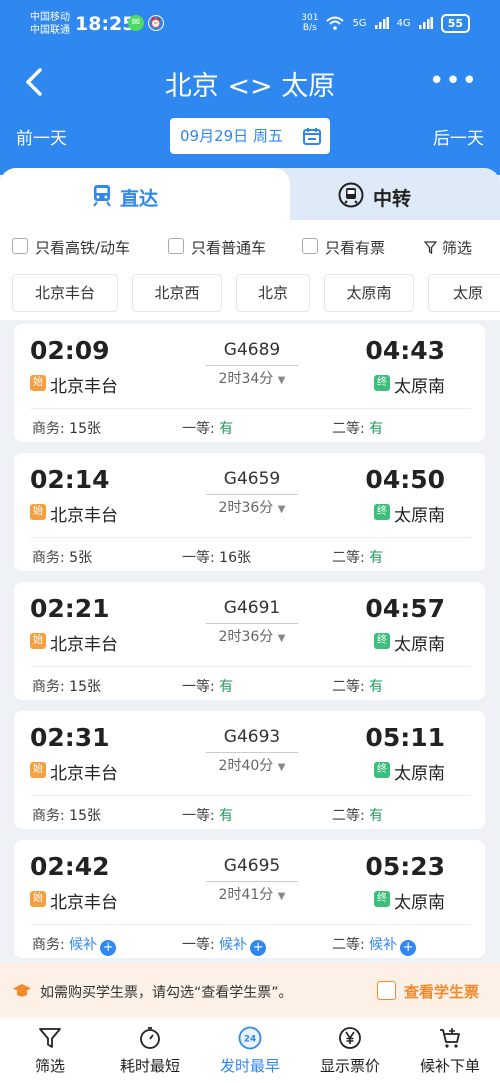 Image resolution: width=500 pixels, height=1083 pixels. What do you see at coordinates (70, 866) in the screenshot?
I see `departure-time: 02:42` at bounding box center [70, 866].